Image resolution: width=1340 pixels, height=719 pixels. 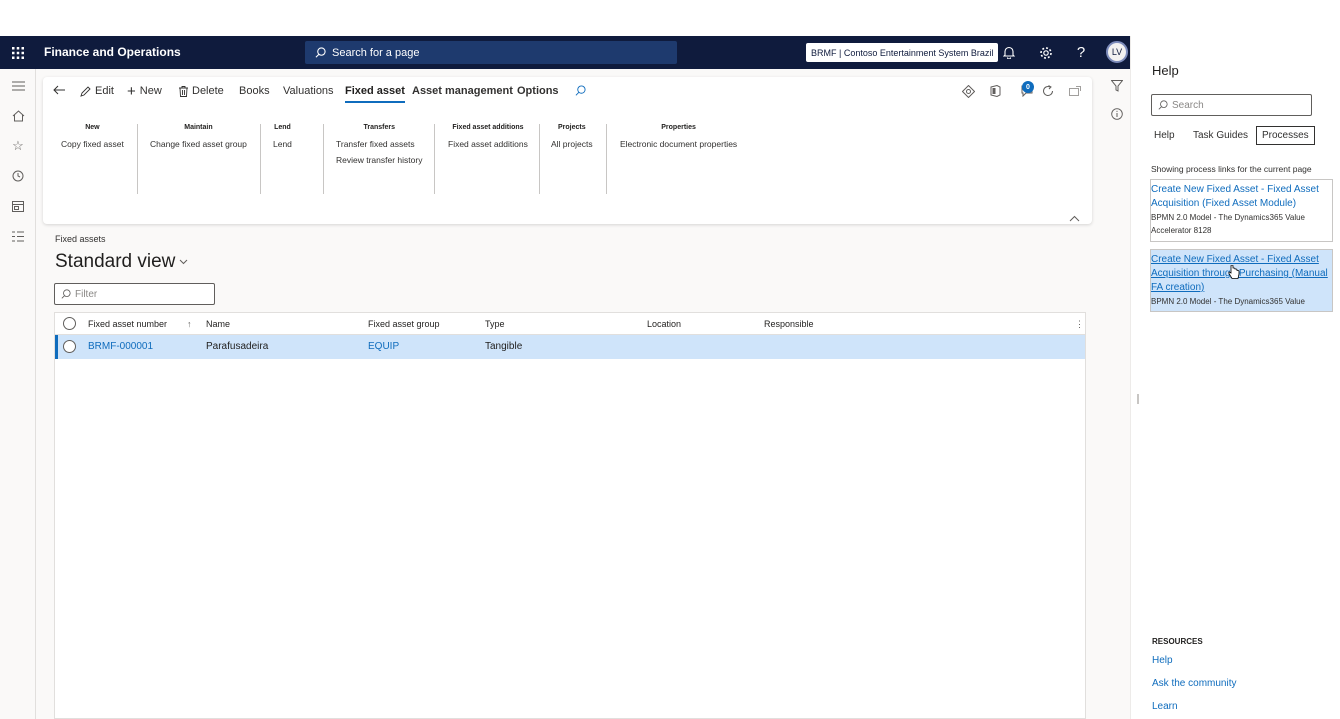 What do you see at coordinates (69, 323) in the screenshot?
I see `select-all-radio` at bounding box center [69, 323].